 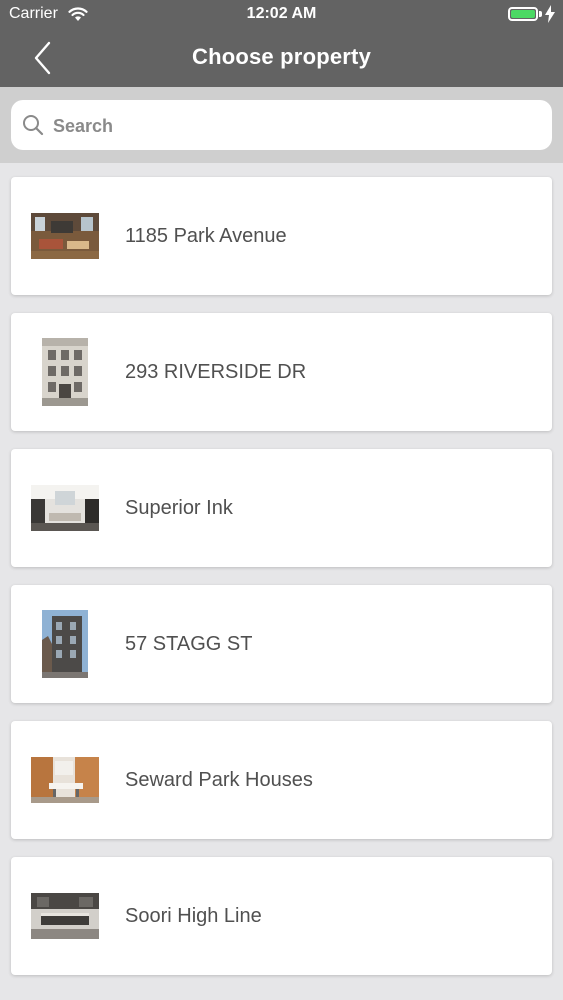 I want to click on battery-fill, so click(x=523, y=14).